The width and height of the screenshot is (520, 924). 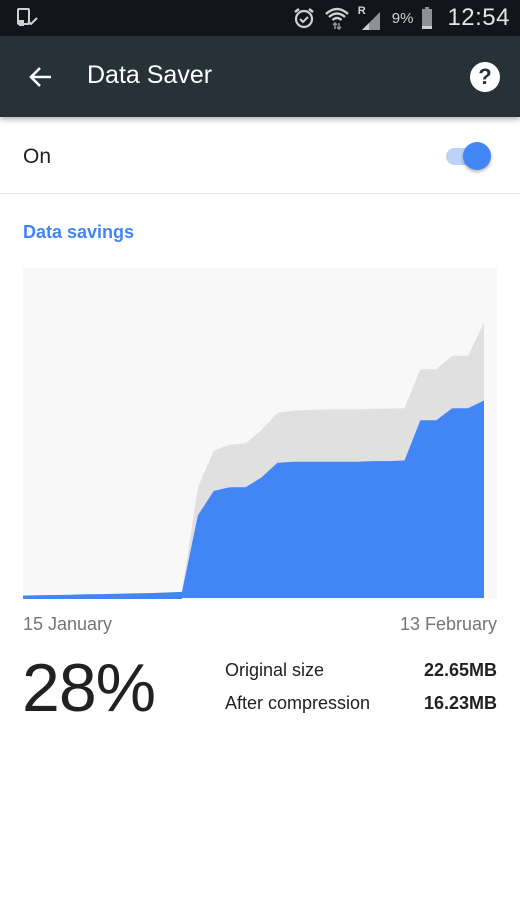 What do you see at coordinates (485, 77) in the screenshot?
I see `help-icon: ?` at bounding box center [485, 77].